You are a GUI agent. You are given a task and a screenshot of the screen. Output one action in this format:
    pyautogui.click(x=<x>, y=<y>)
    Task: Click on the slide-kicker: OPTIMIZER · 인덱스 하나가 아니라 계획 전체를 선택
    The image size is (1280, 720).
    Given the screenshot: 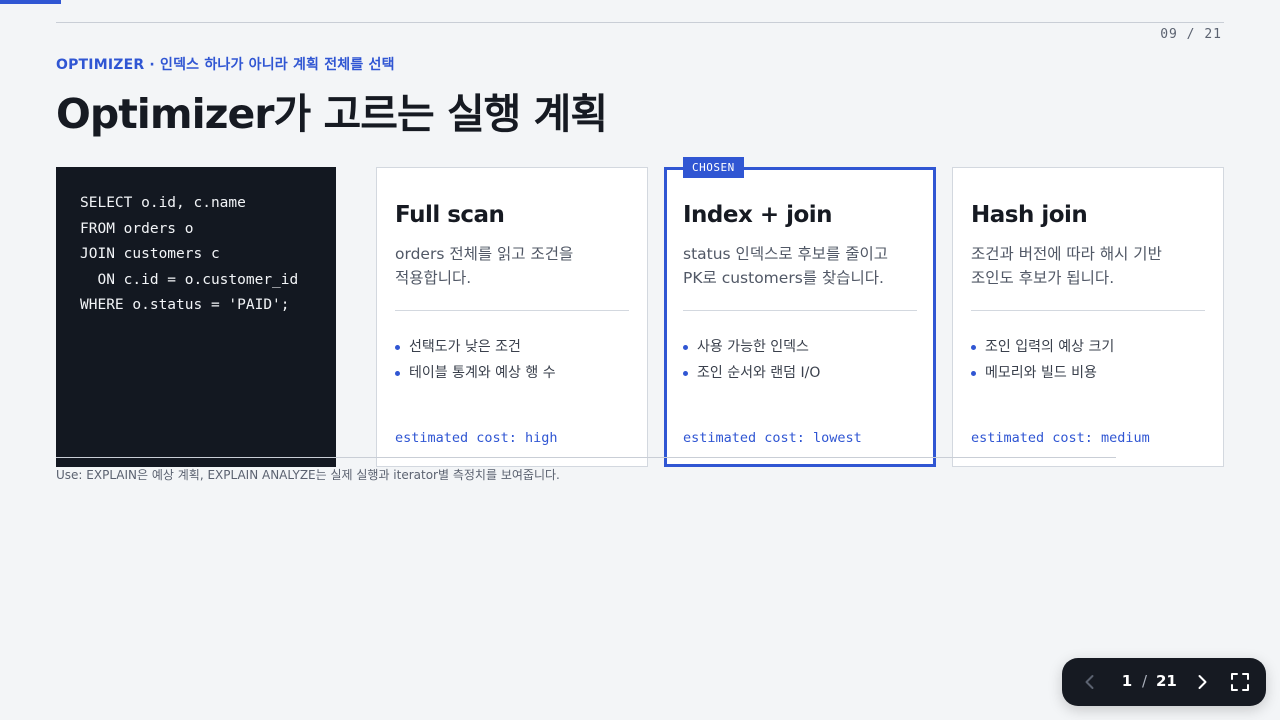 What is the action you would take?
    pyautogui.click(x=225, y=65)
    